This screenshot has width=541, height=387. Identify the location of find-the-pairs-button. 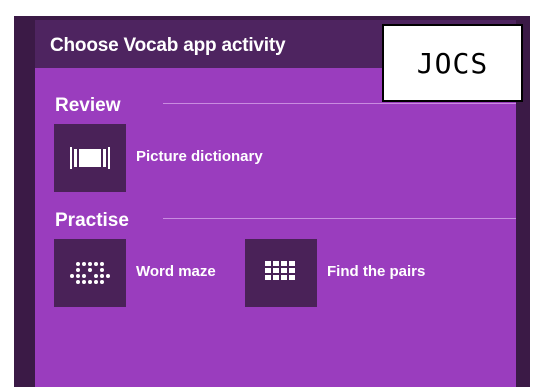
(281, 273).